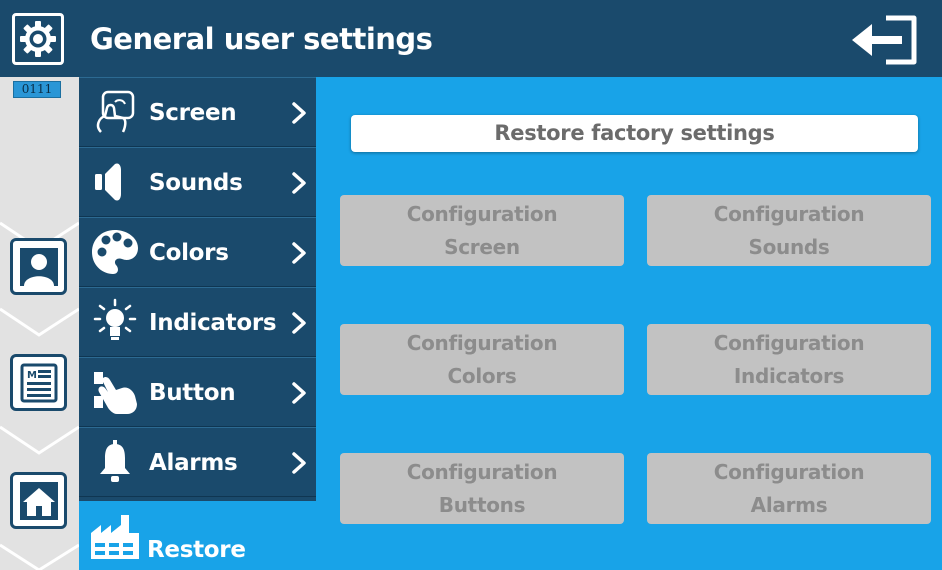 Image resolution: width=942 pixels, height=570 pixels. I want to click on menu-item-screen: Screen, so click(197, 112).